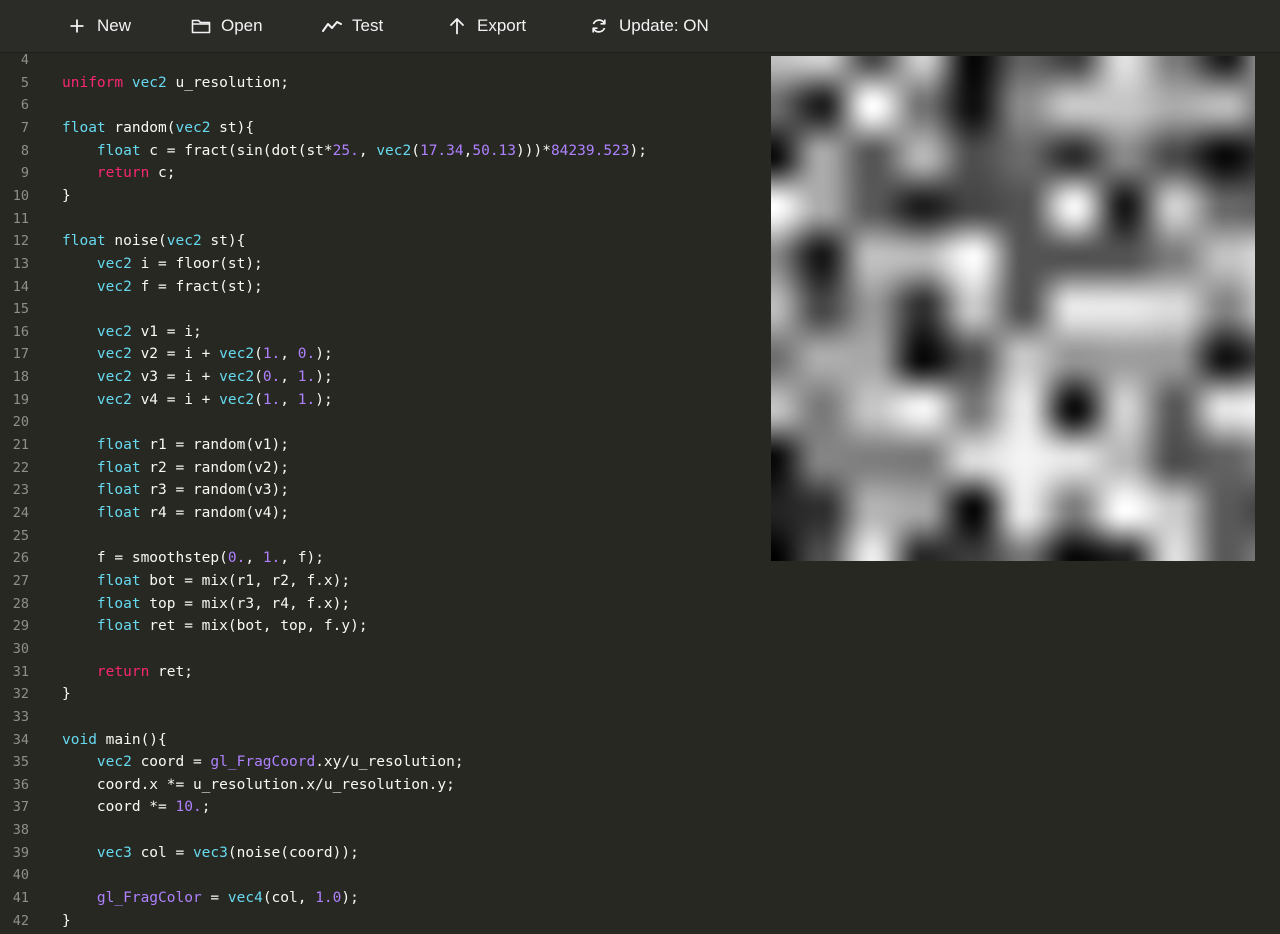 The image size is (1280, 934). Describe the element at coordinates (227, 26) in the screenshot. I see `open-button: Open` at that location.